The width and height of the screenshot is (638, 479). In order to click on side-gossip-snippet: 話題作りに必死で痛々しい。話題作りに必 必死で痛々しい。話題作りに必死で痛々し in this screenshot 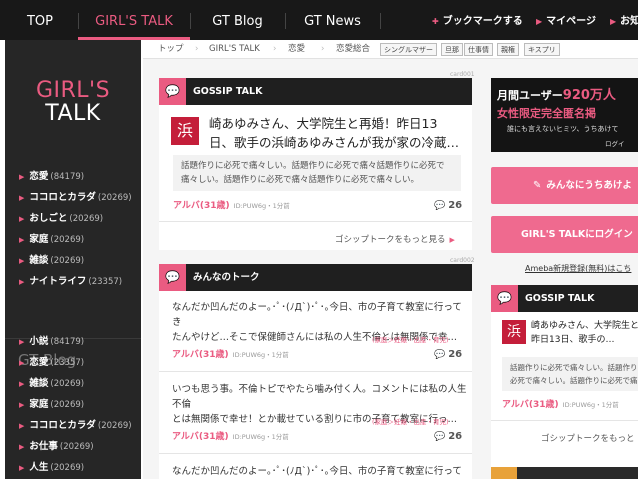, I will do `click(570, 374)`.